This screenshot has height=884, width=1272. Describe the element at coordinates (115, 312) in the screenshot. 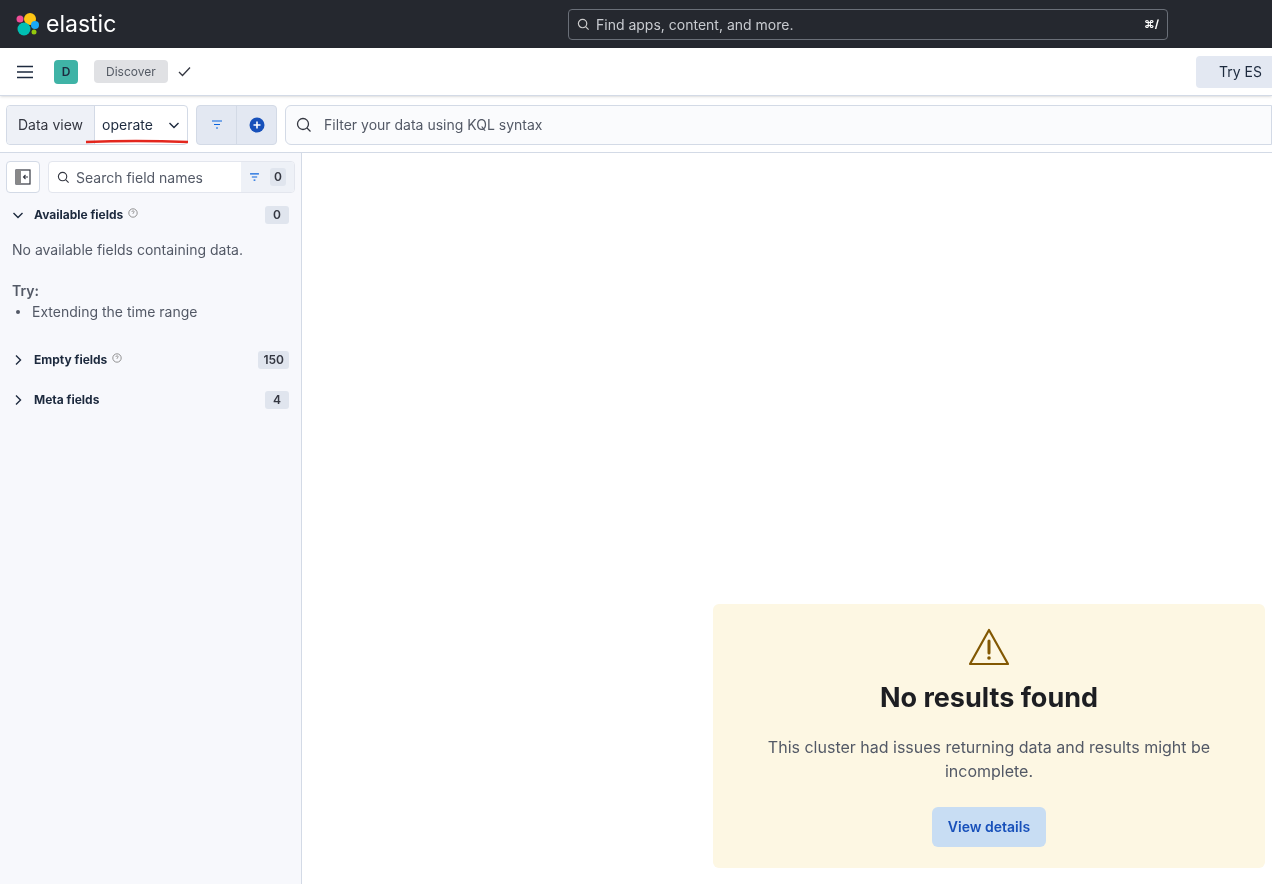

I see `suggestion-text: Extending the time range` at that location.